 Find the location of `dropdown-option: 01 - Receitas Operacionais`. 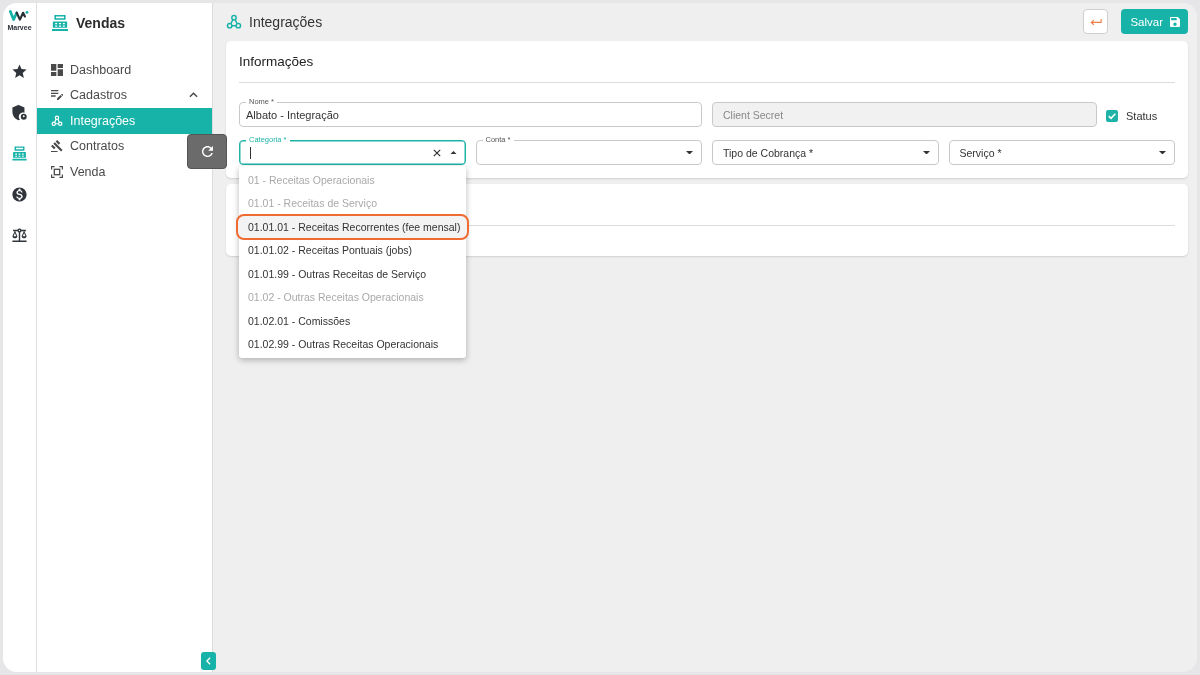

dropdown-option: 01 - Receitas Operacionais is located at coordinates (352, 180).